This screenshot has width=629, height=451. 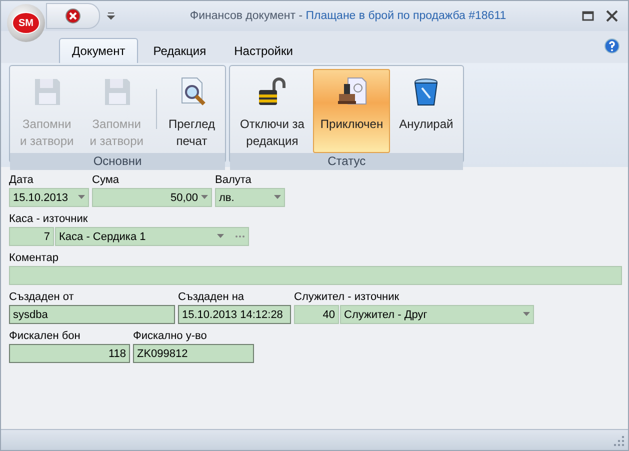 What do you see at coordinates (180, 50) in the screenshot?
I see `ribbon-tab: Редакция` at bounding box center [180, 50].